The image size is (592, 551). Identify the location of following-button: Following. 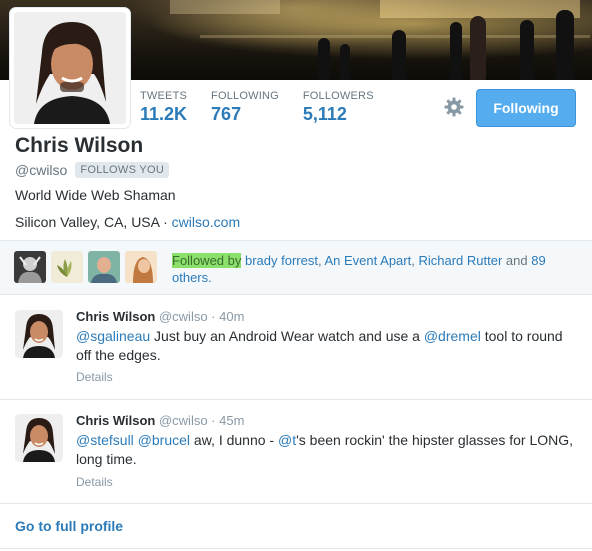
(526, 108).